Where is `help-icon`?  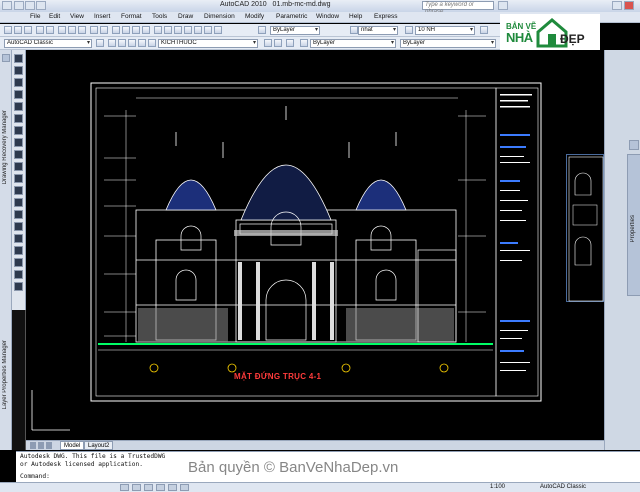 help-icon is located at coordinates (218, 30).